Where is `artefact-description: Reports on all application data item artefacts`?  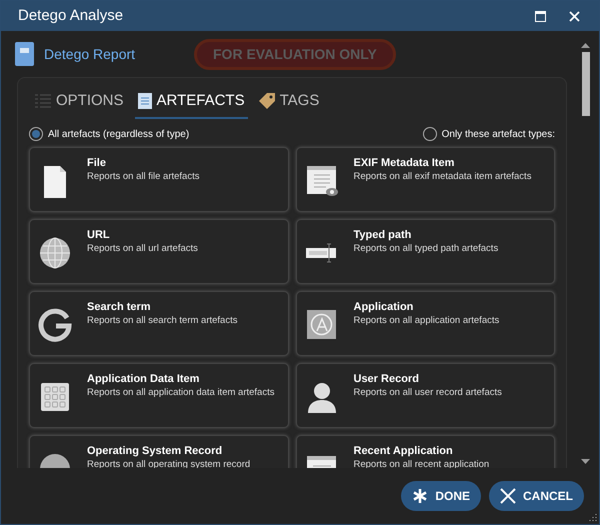 artefact-description: Reports on all application data item artefacts is located at coordinates (181, 392).